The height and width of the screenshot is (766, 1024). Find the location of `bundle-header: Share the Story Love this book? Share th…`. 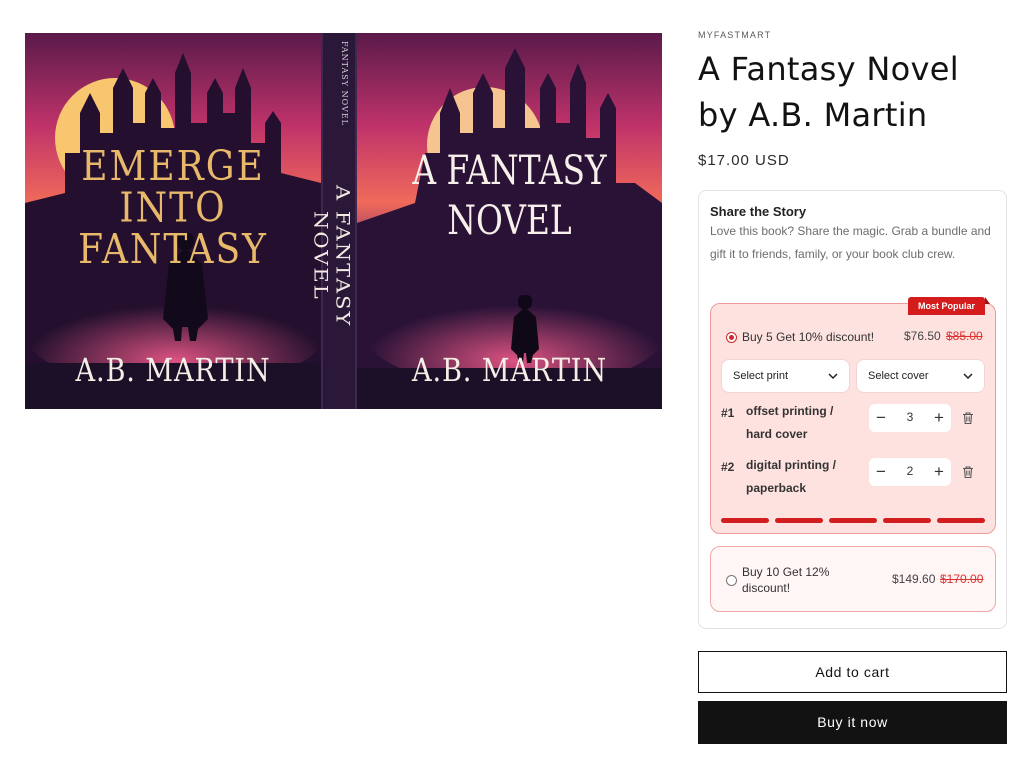

bundle-header: Share the Story Love this book? Share th… is located at coordinates (852, 234).